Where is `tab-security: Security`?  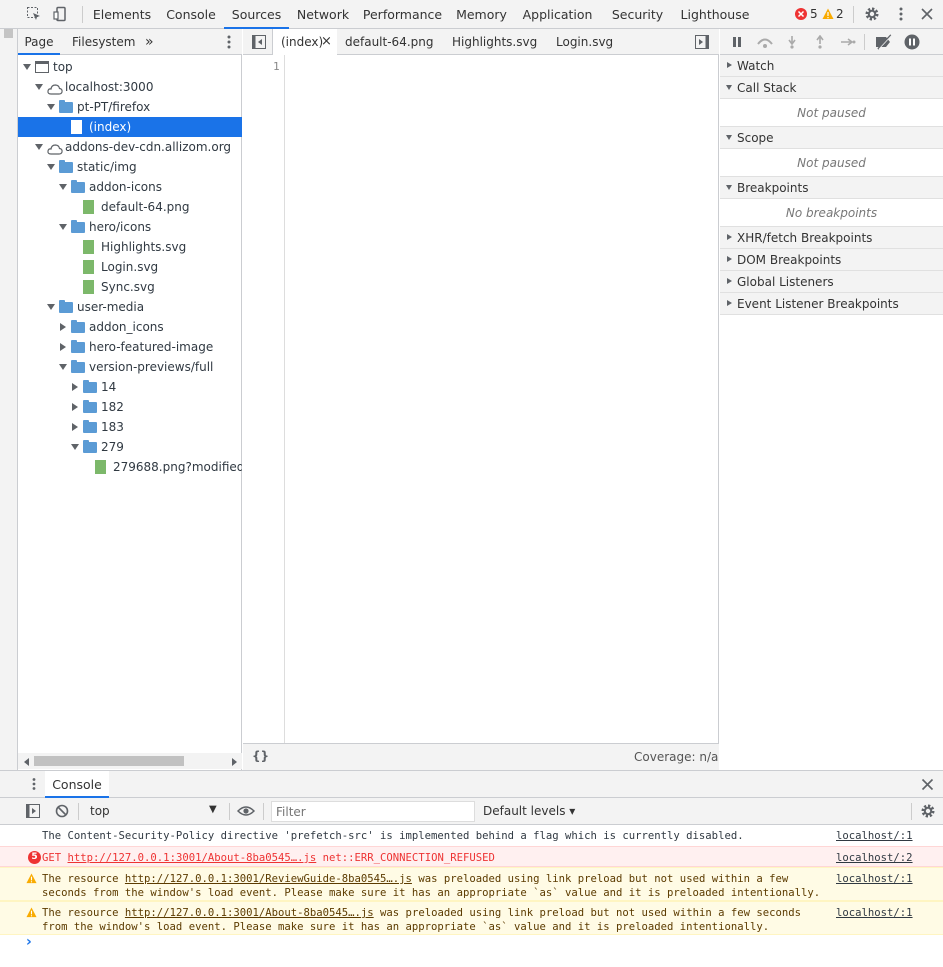 tab-security: Security is located at coordinates (637, 14).